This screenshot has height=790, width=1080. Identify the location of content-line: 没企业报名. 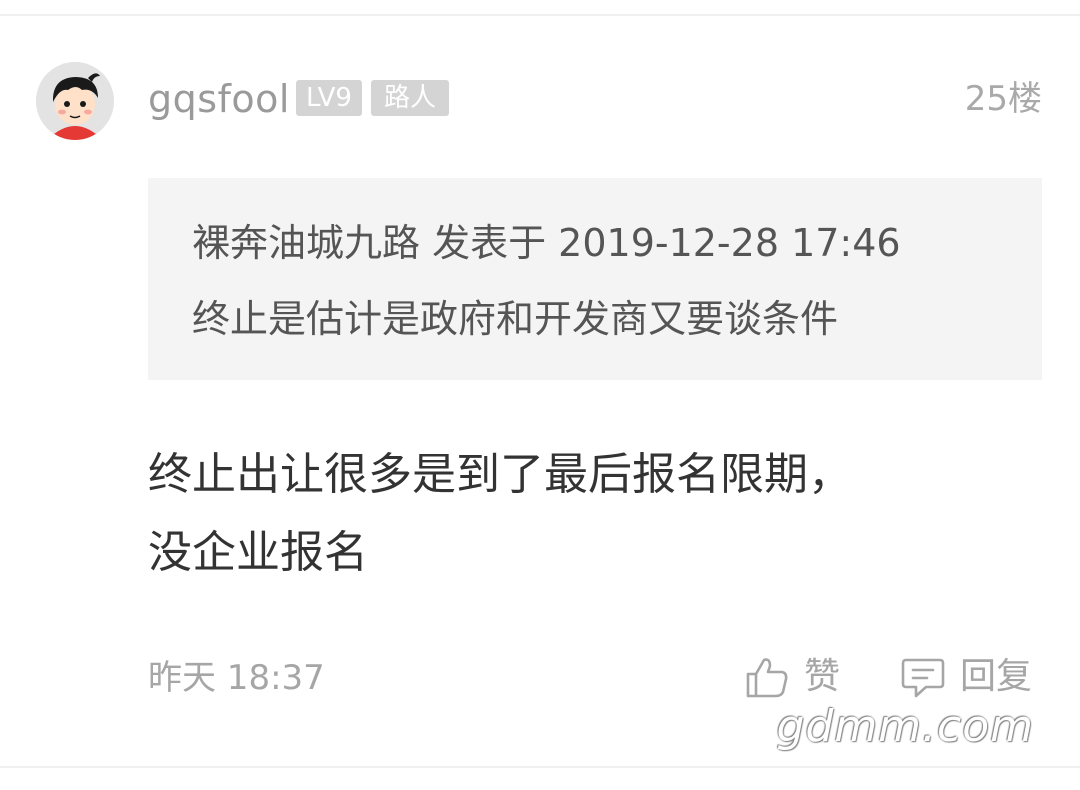
(258, 552).